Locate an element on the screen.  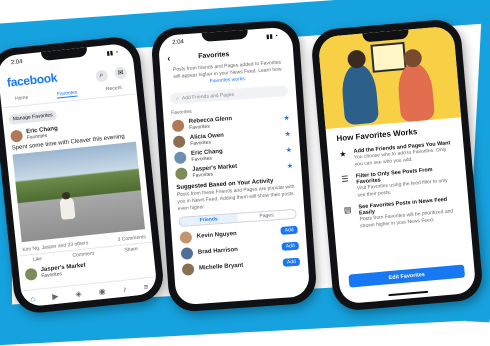
suggested-name: Michelle Bryant is located at coordinates (221, 267).